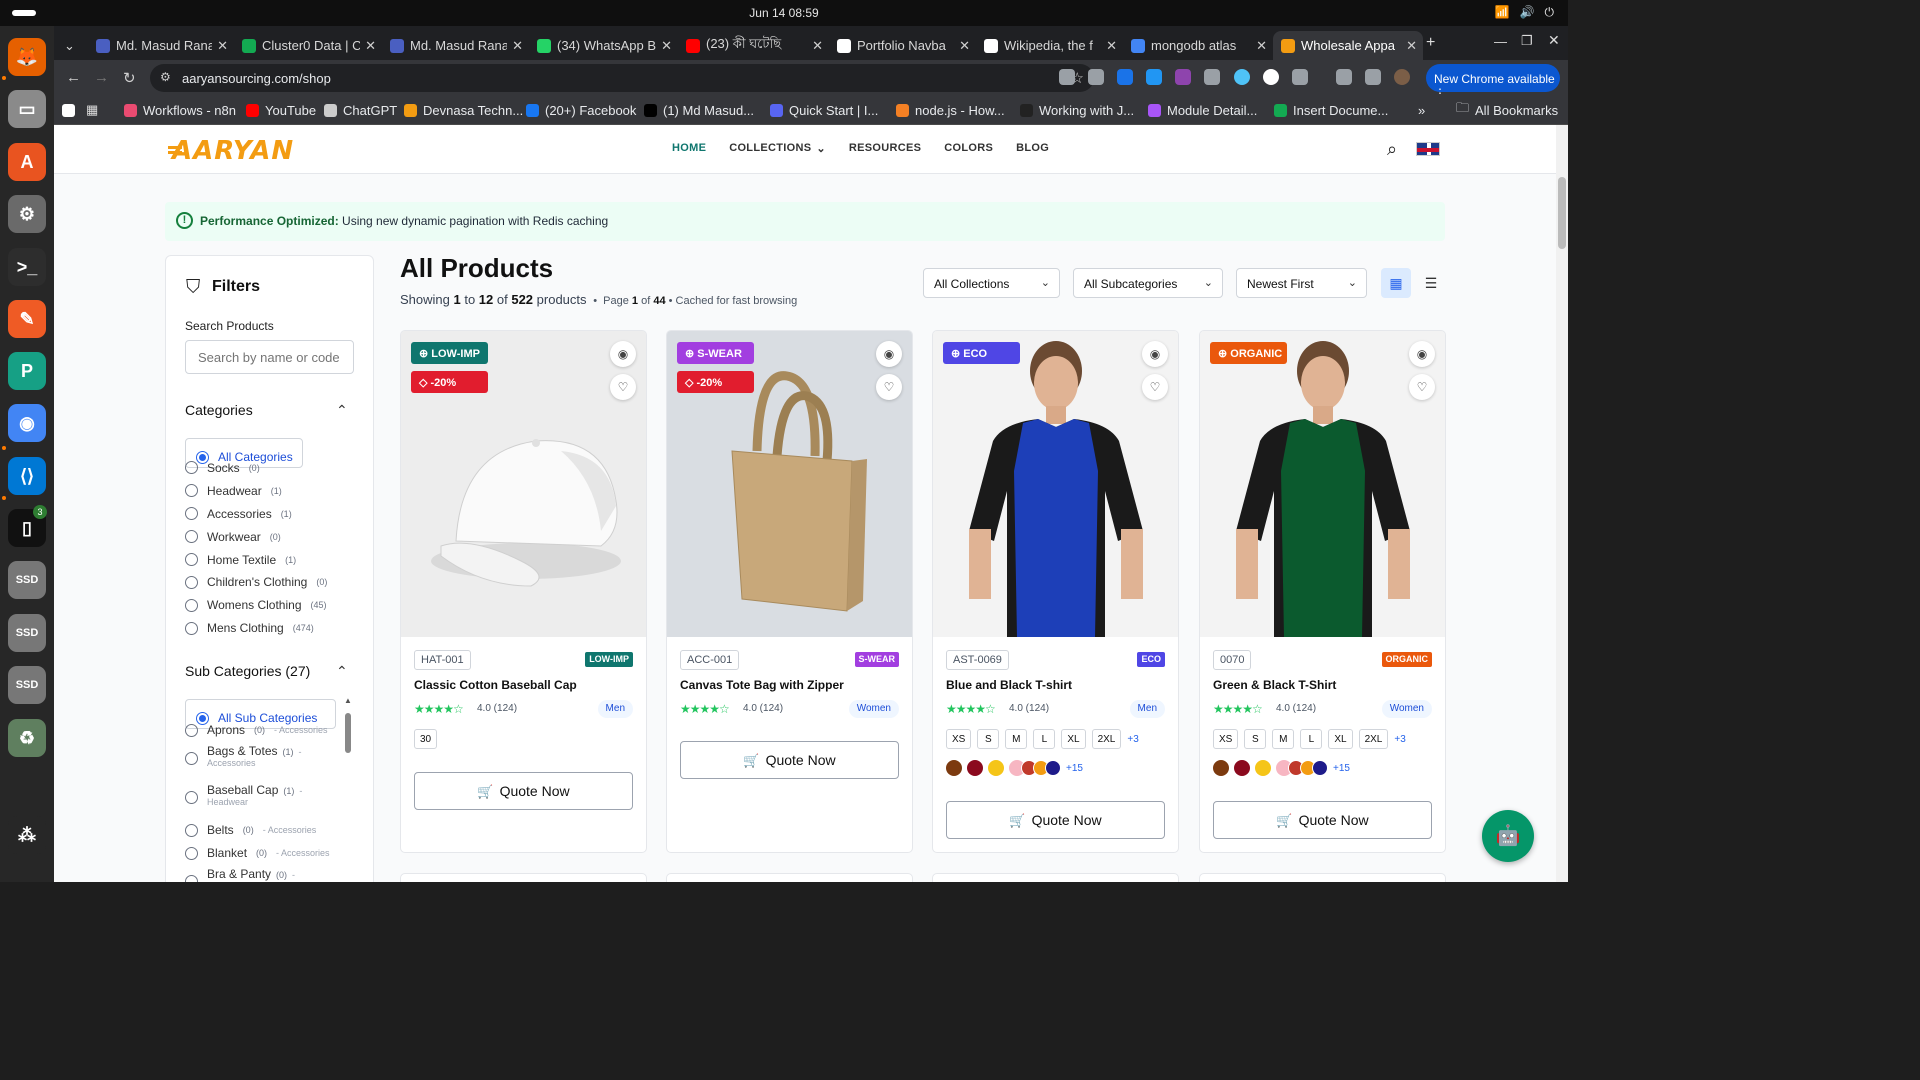 This screenshot has width=1920, height=1080. What do you see at coordinates (1431, 283) in the screenshot?
I see `list-view-button: ☰` at bounding box center [1431, 283].